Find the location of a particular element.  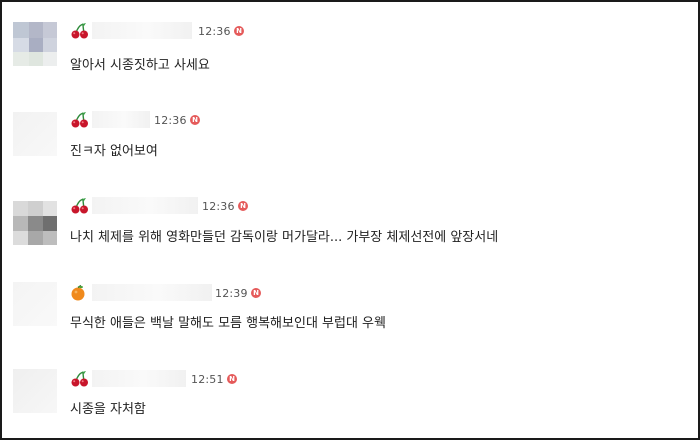

comment-text: 시종을 자처함 is located at coordinates (108, 409).